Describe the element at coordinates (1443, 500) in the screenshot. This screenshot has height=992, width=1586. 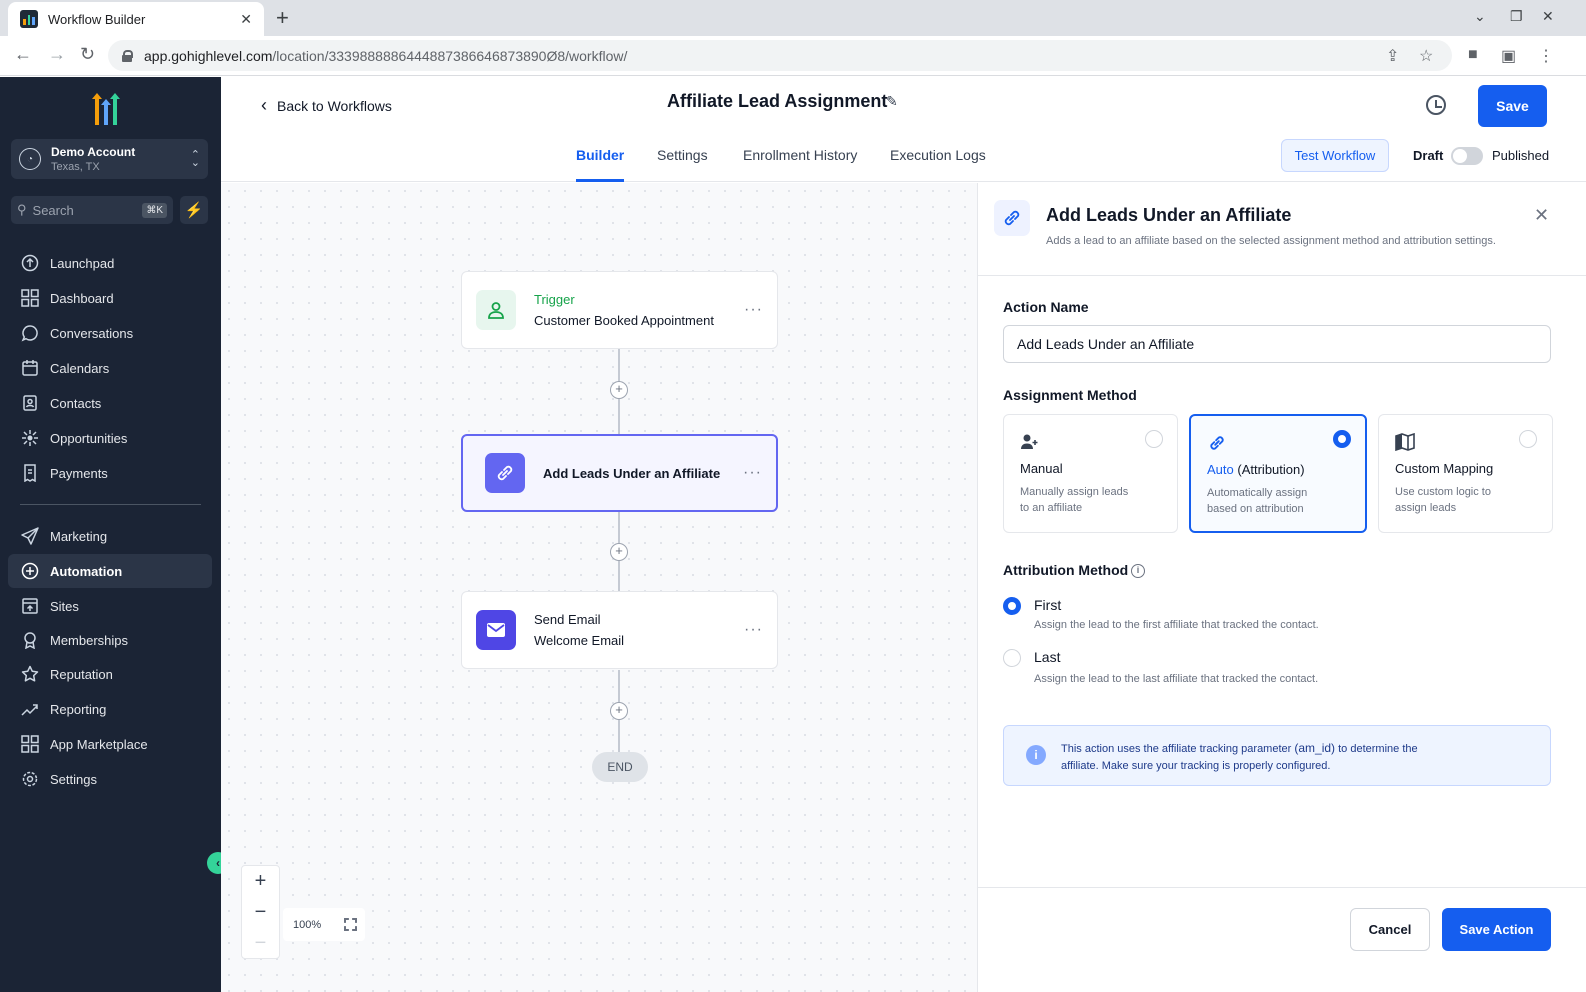
I see `method-desc: Use custom logic to assign leads` at that location.